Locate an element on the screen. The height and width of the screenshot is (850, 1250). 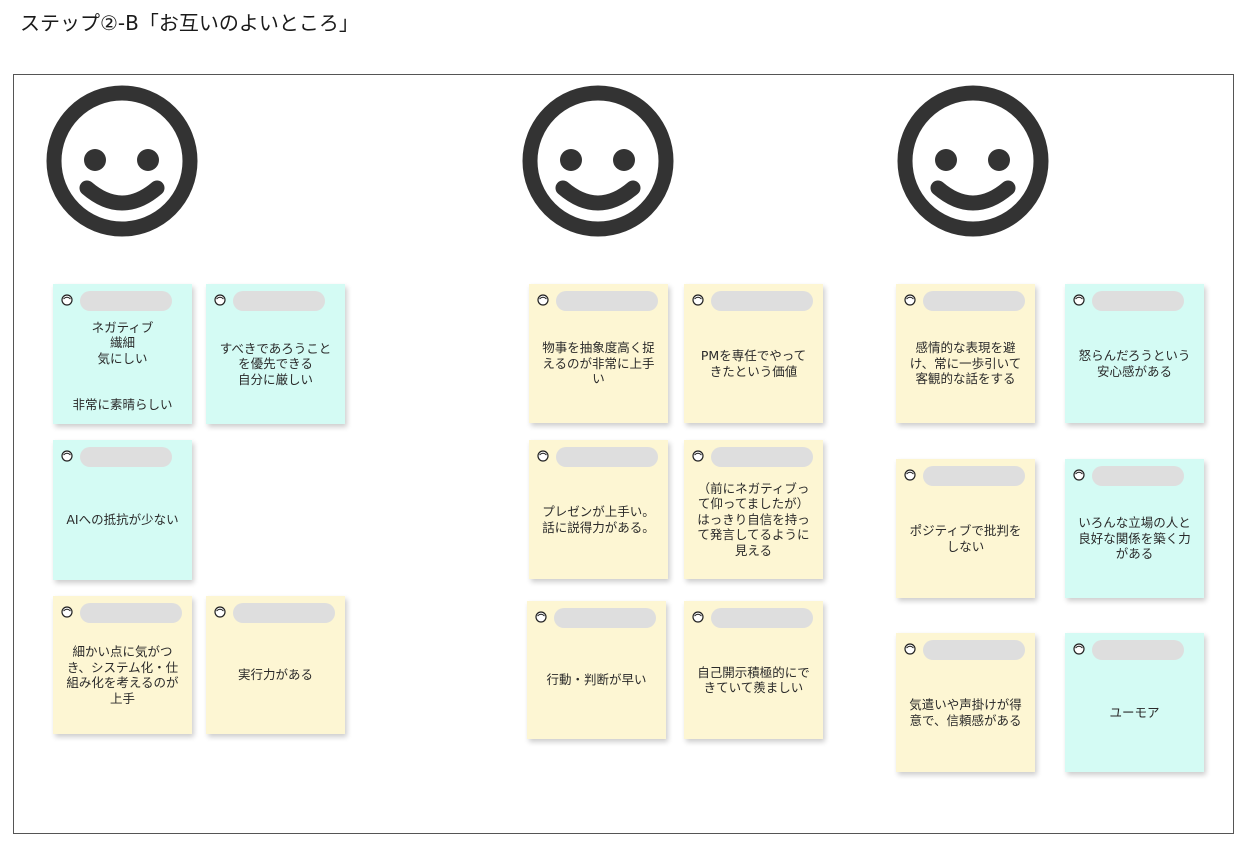
sticky-note: PMを専任でやって きたという価値 is located at coordinates (753, 353).